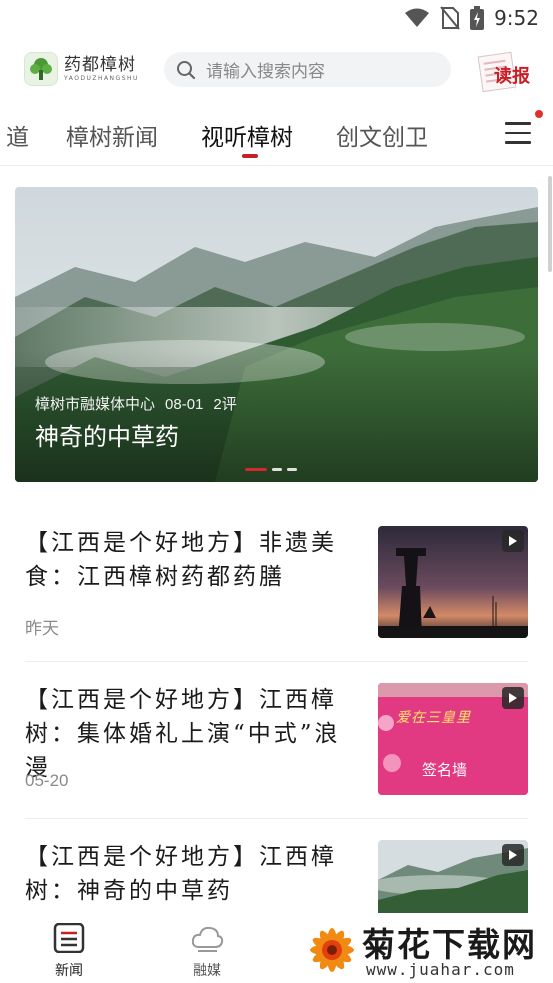 The width and height of the screenshot is (553, 983). What do you see at coordinates (69, 970) in the screenshot?
I see `nav-news-label: 新闻` at bounding box center [69, 970].